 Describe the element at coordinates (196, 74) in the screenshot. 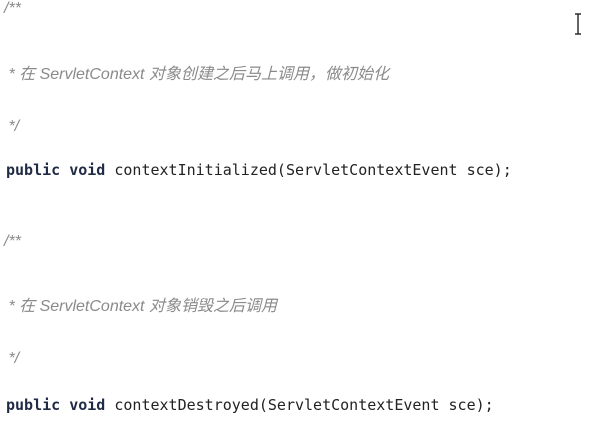

I see `doc-comment-text: * 在 ServletContext 对象创建之后马上调用，做初始化` at that location.